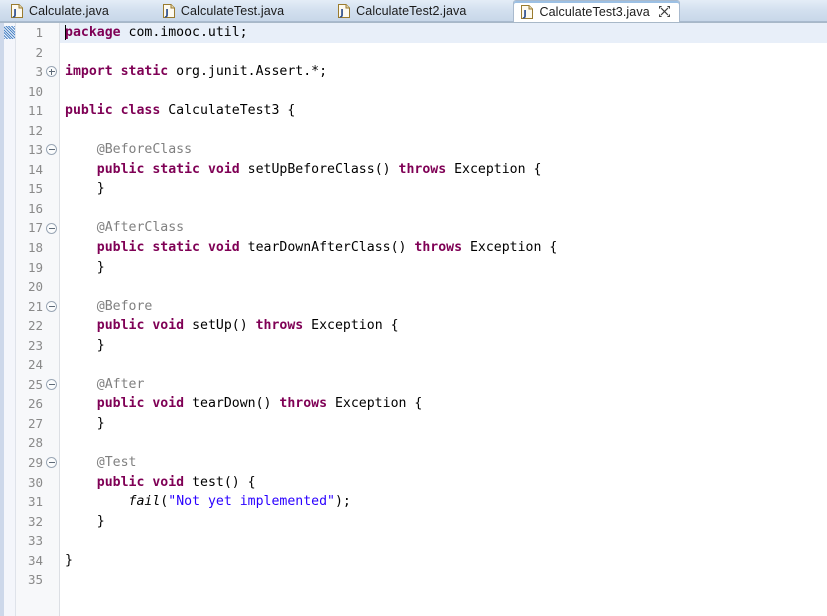 The image size is (827, 616). I want to click on code-line: @Test, so click(443, 463).